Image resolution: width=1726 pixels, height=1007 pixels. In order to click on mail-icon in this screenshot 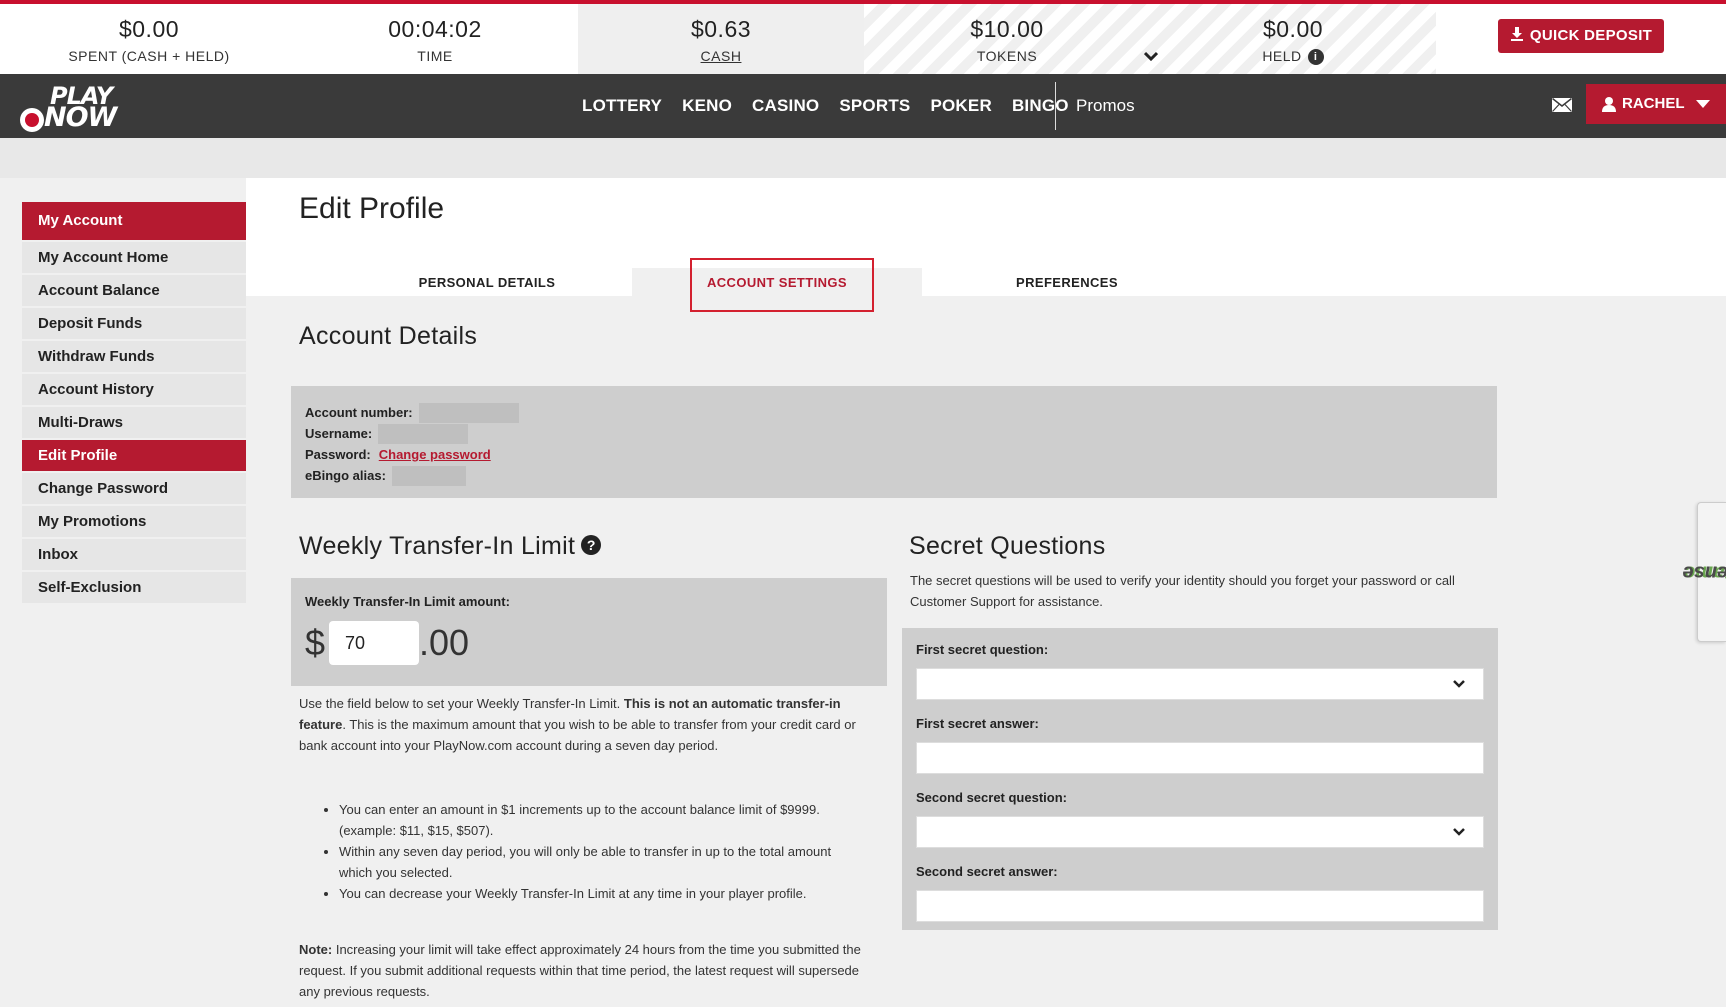, I will do `click(1562, 105)`.